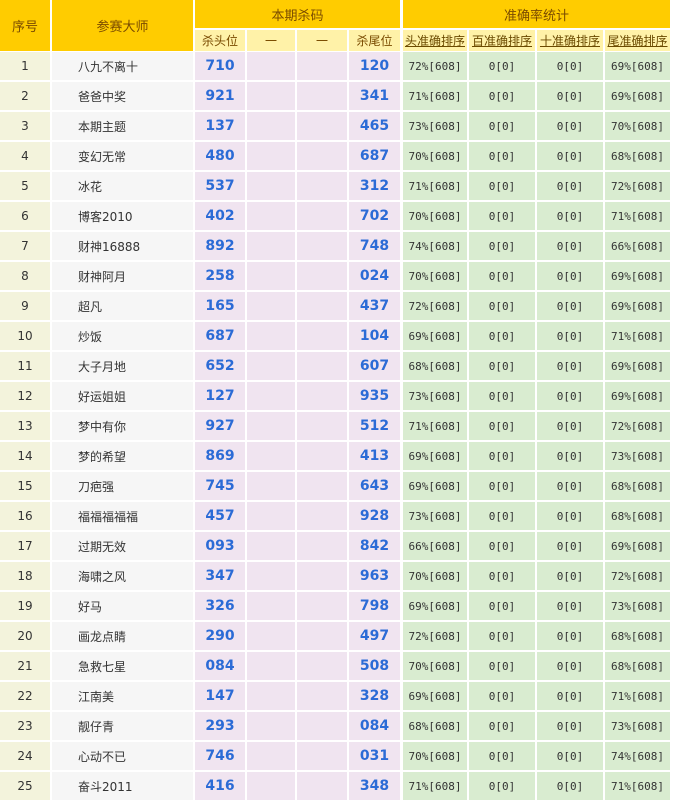 The width and height of the screenshot is (675, 806). Describe the element at coordinates (122, 576) in the screenshot. I see `master-name: 海啸之风` at that location.